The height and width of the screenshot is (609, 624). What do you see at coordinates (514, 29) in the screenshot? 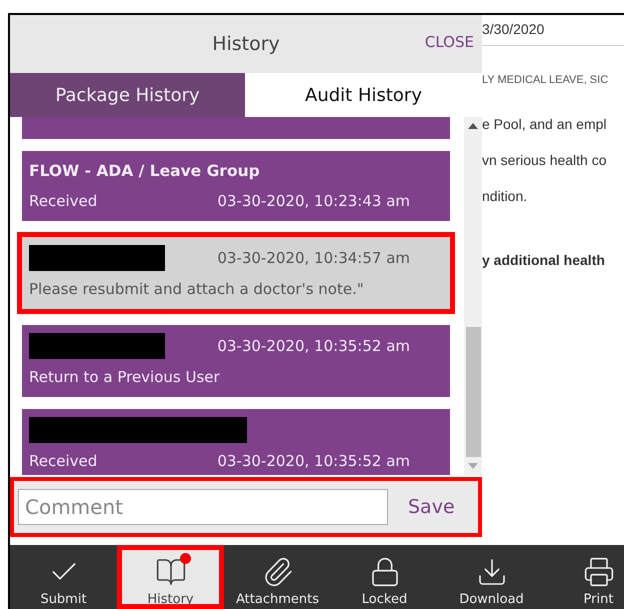
I see `document-text: 3/30/2020` at bounding box center [514, 29].